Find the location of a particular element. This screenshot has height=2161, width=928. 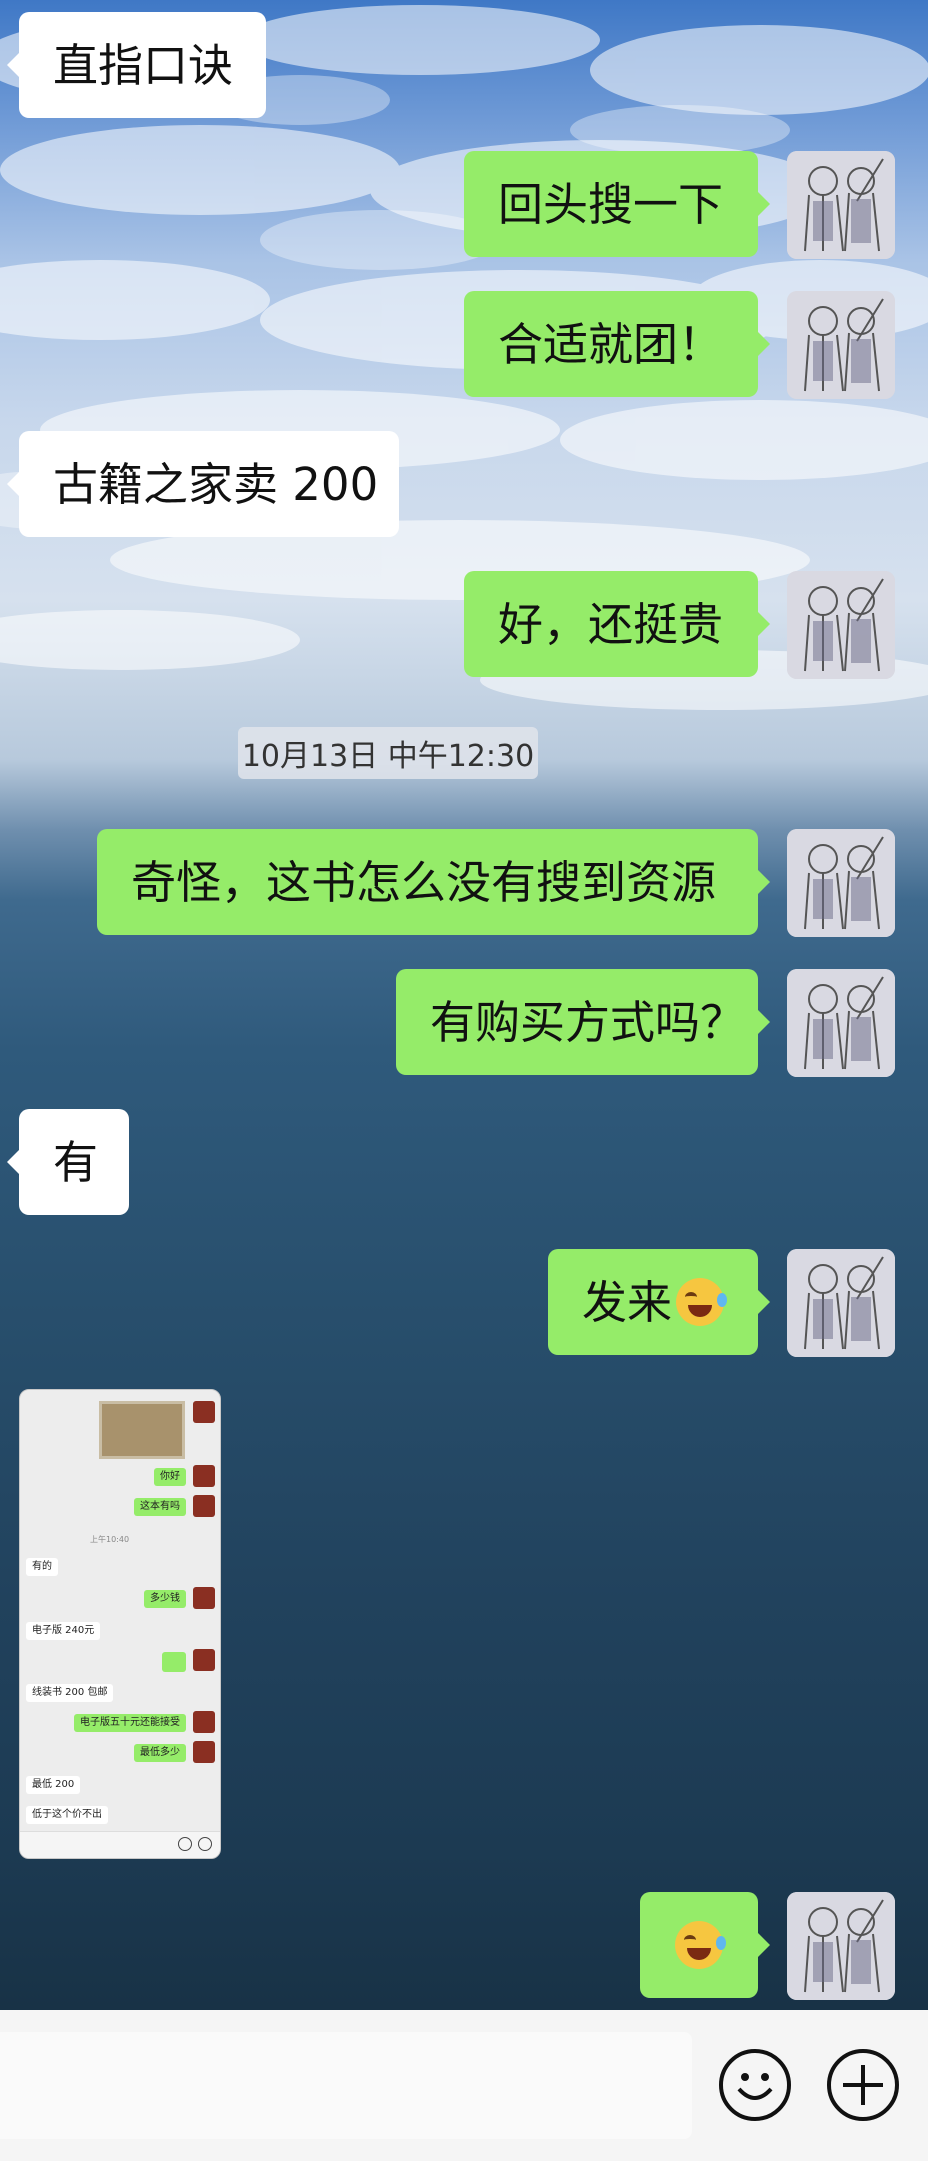

mini-message: 这本有吗 is located at coordinates (160, 1507).